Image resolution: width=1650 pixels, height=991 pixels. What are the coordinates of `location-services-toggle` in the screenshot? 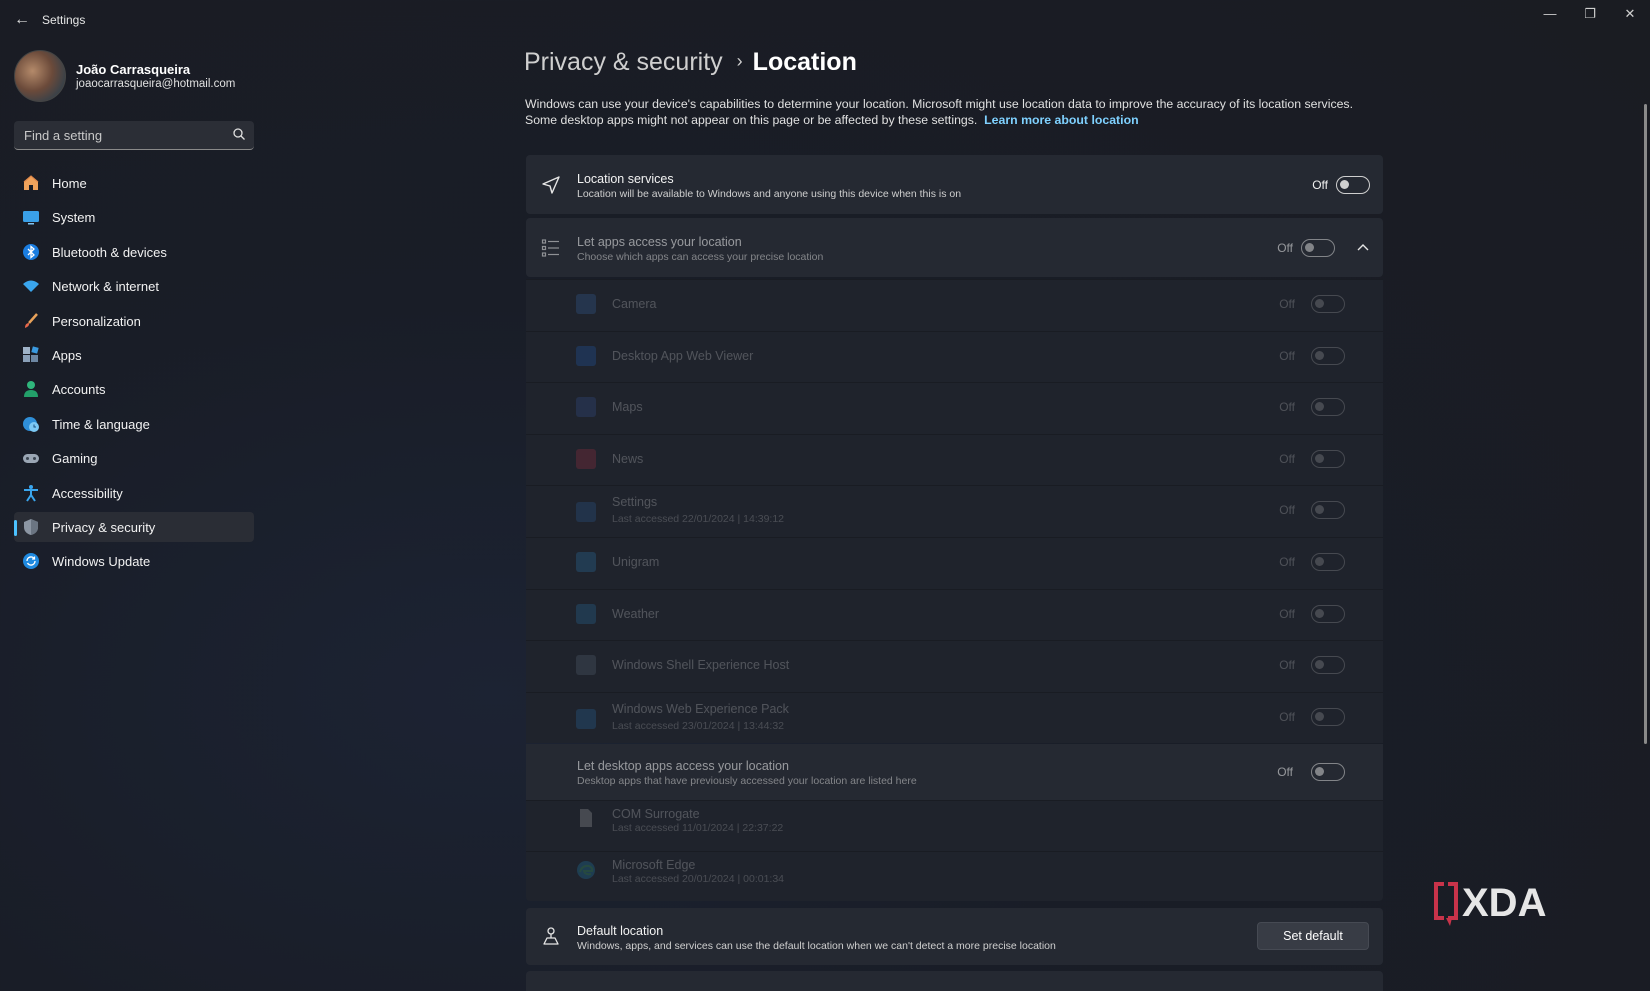 It's located at (1353, 185).